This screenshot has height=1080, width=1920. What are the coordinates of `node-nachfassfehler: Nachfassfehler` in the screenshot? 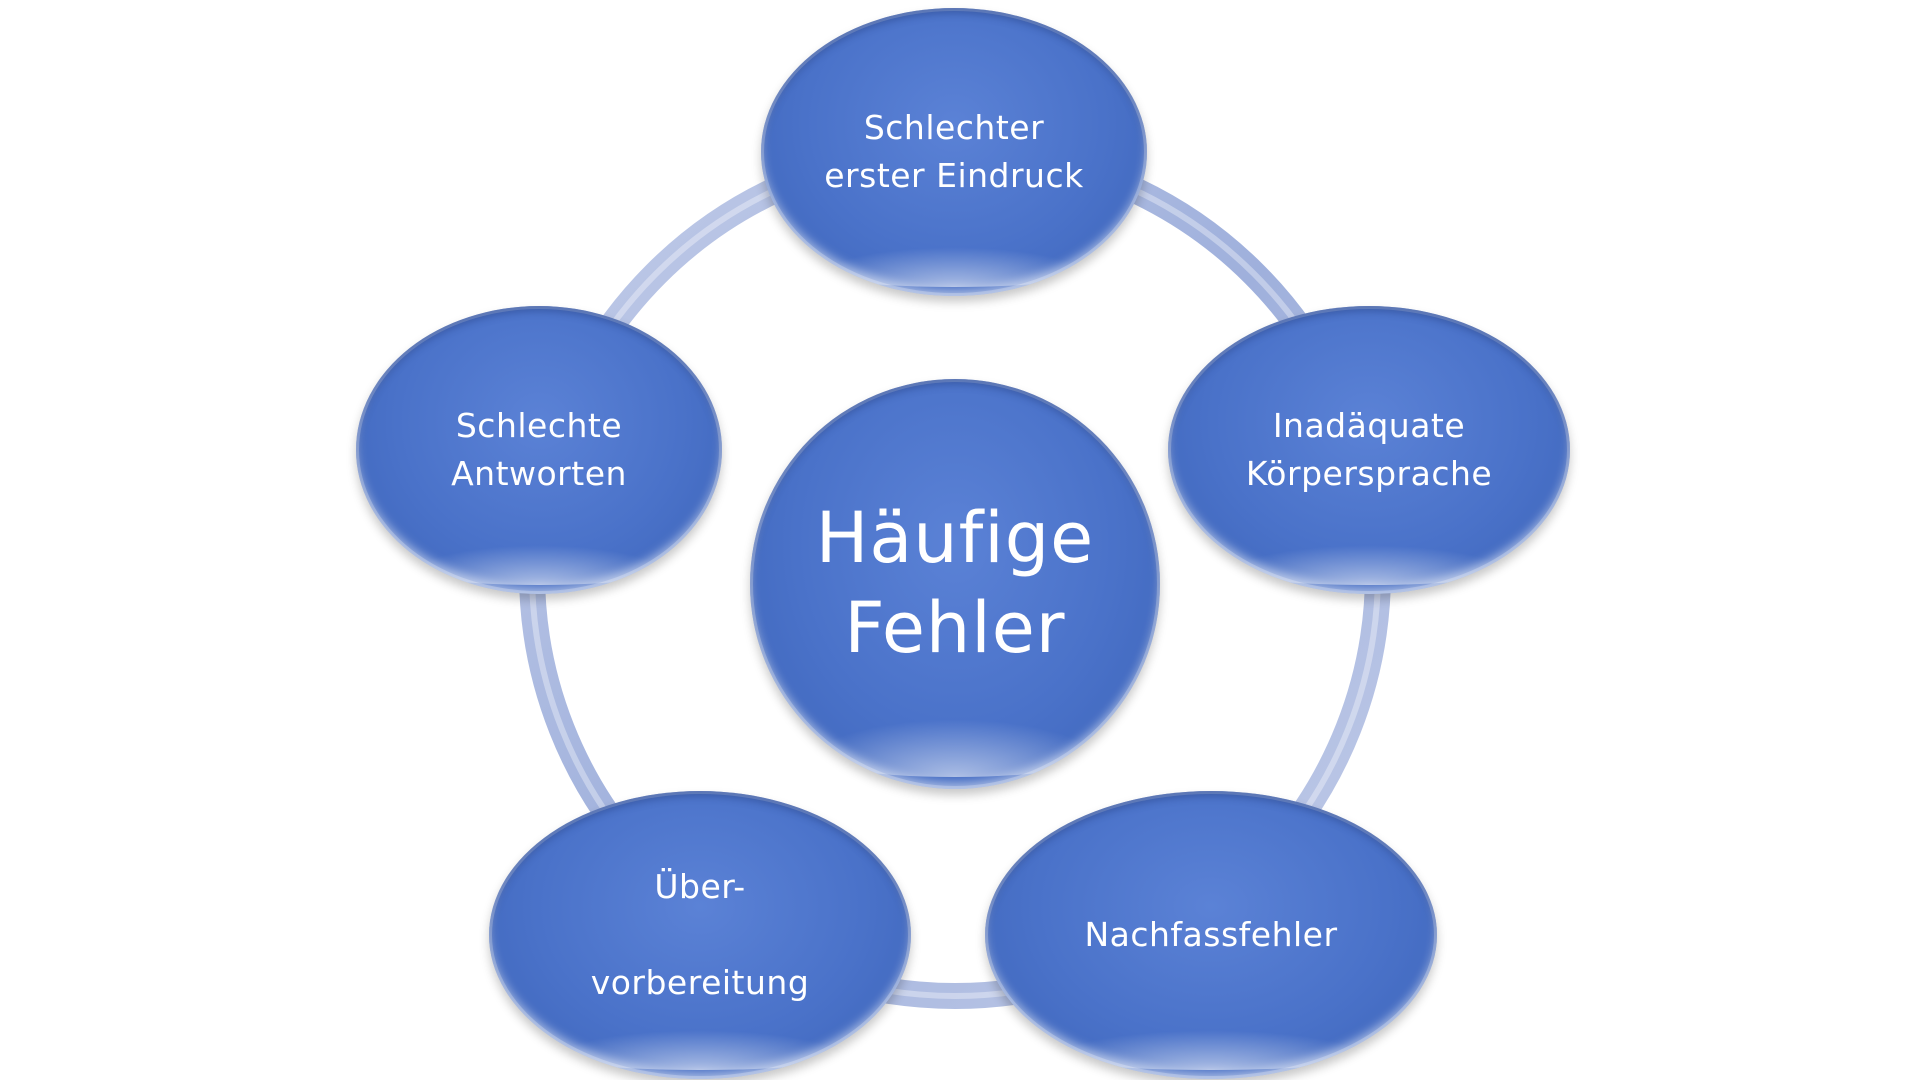 It's located at (1211, 935).